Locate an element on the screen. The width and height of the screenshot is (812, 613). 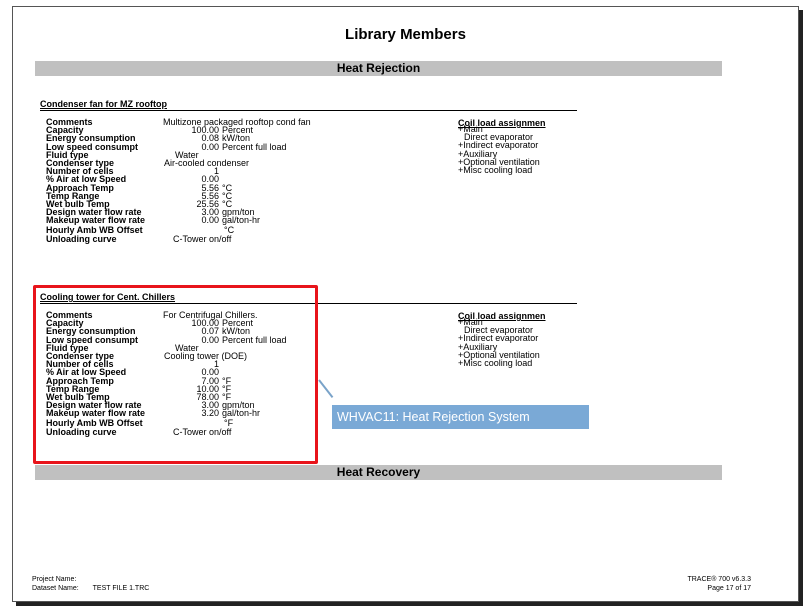
label-unloading: Unloading curve is located at coordinates (81, 239).